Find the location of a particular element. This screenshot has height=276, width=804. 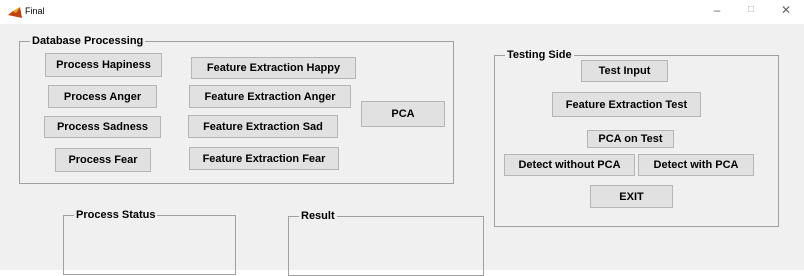

process-happiness-button: Process Hapiness is located at coordinates (103, 65).